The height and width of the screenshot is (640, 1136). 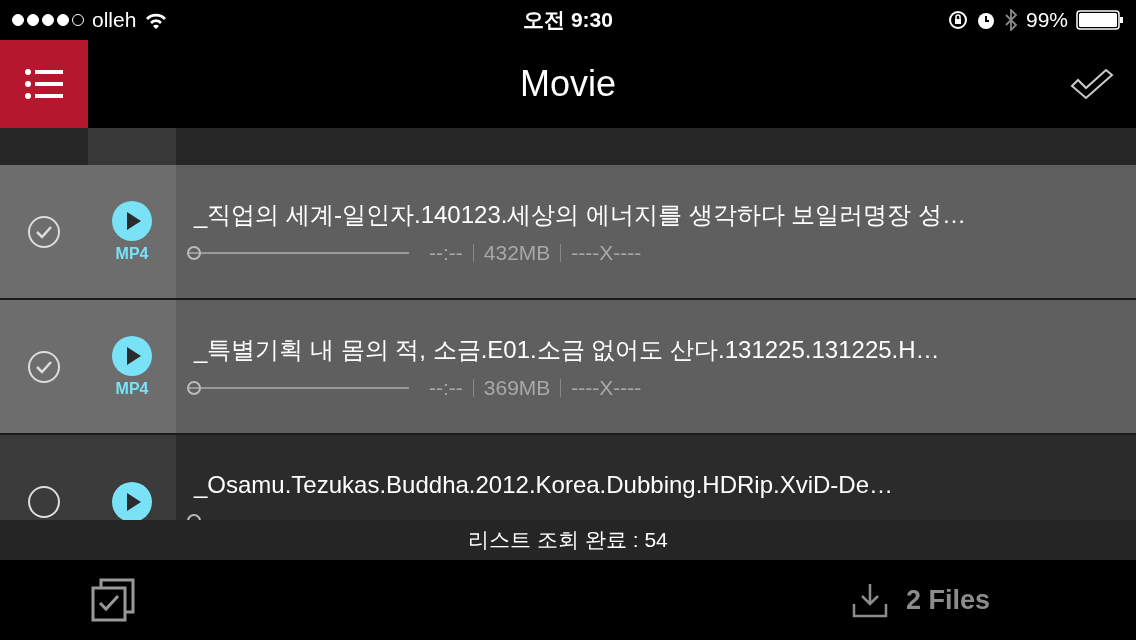 What do you see at coordinates (957, 20) in the screenshot?
I see `rotation-lock-icon` at bounding box center [957, 20].